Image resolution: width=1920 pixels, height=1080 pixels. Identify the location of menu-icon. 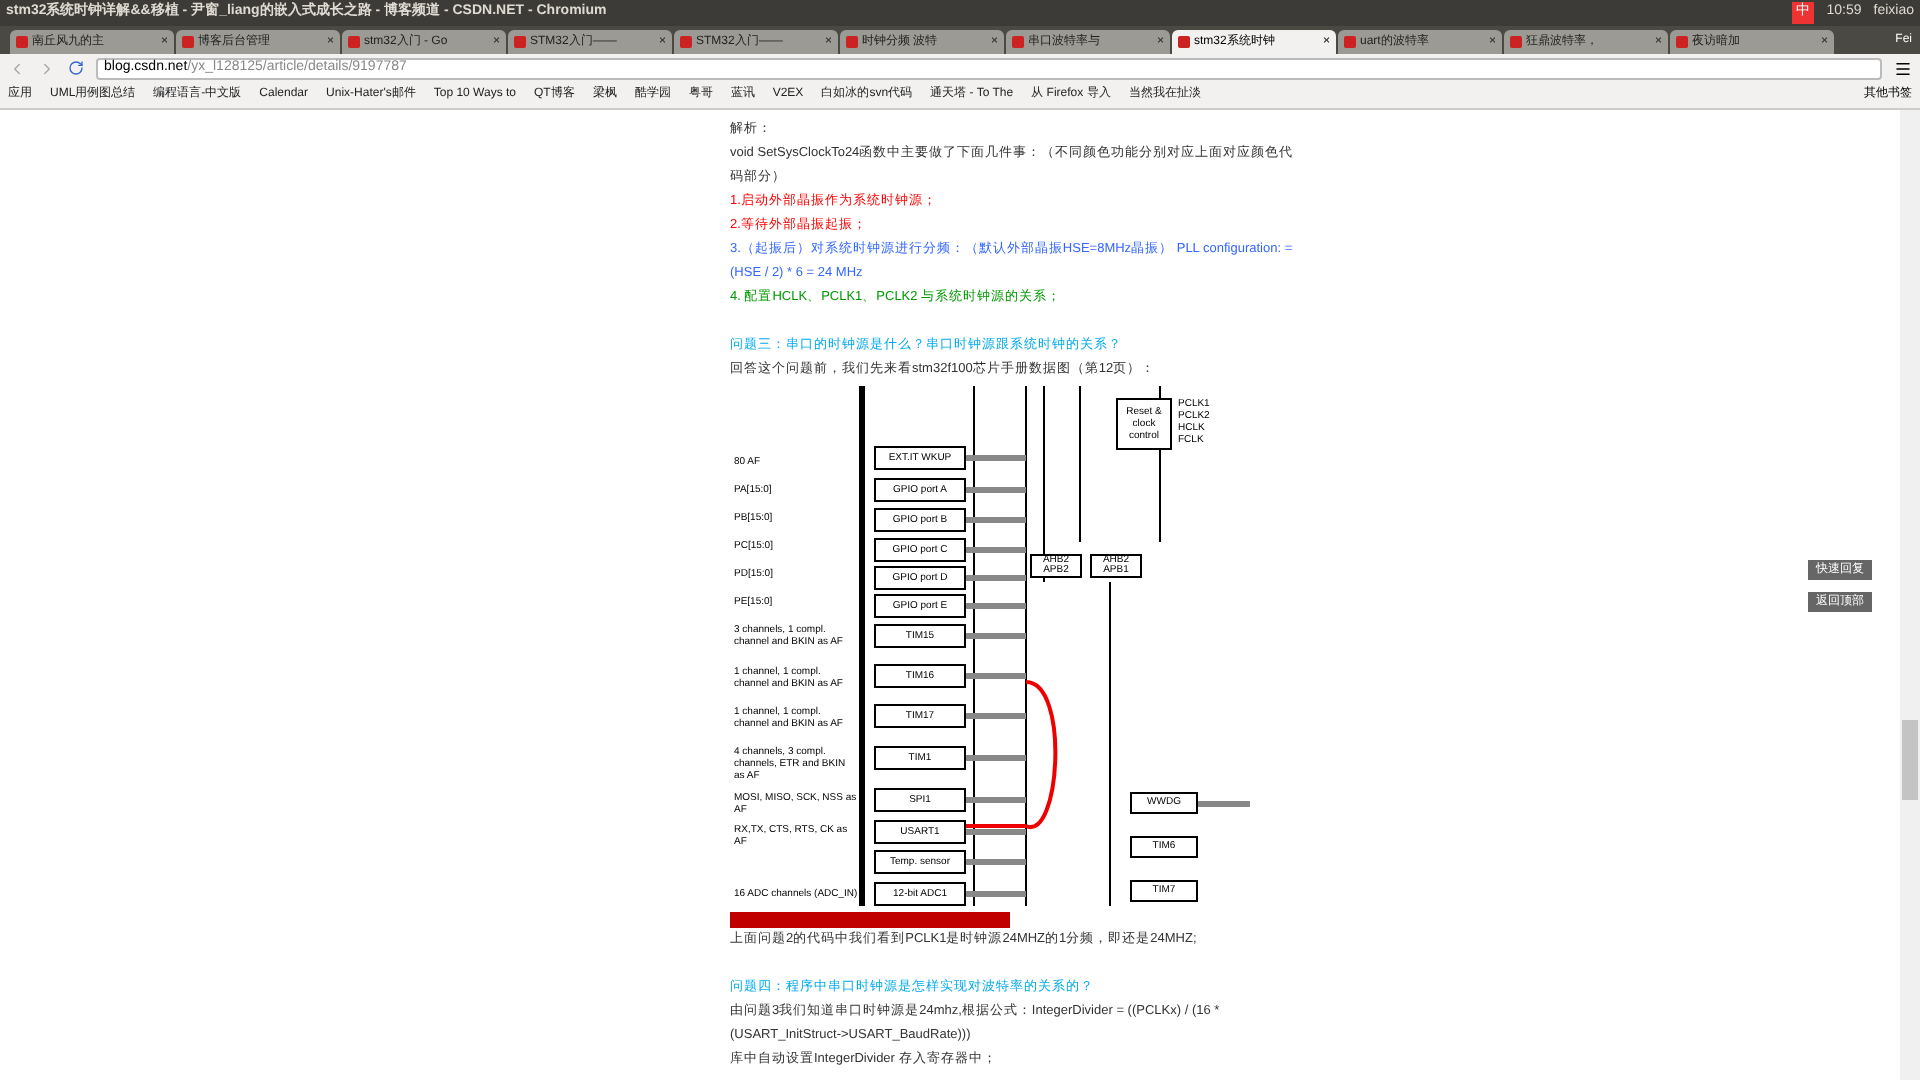
(1903, 68).